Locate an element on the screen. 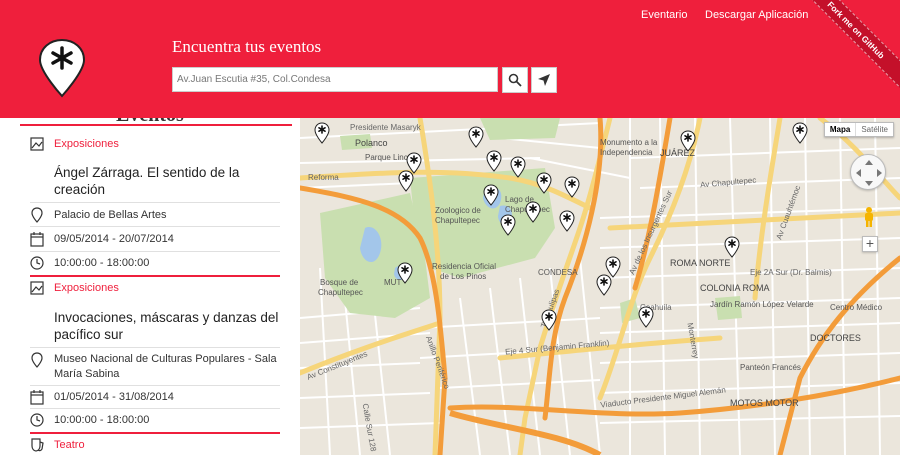 Image resolution: width=900 pixels, height=455 pixels. map-label: Eje 2A Sur (Dr. Balmis) is located at coordinates (791, 272).